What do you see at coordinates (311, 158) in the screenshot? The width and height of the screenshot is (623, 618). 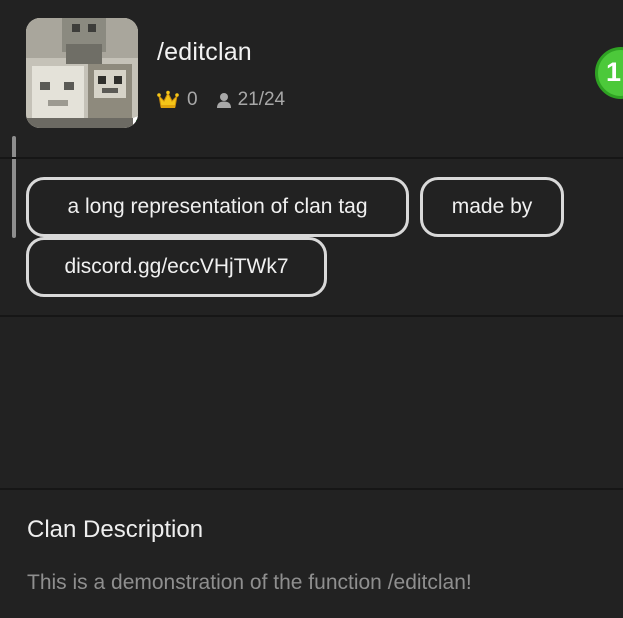 I see `header-divider` at bounding box center [311, 158].